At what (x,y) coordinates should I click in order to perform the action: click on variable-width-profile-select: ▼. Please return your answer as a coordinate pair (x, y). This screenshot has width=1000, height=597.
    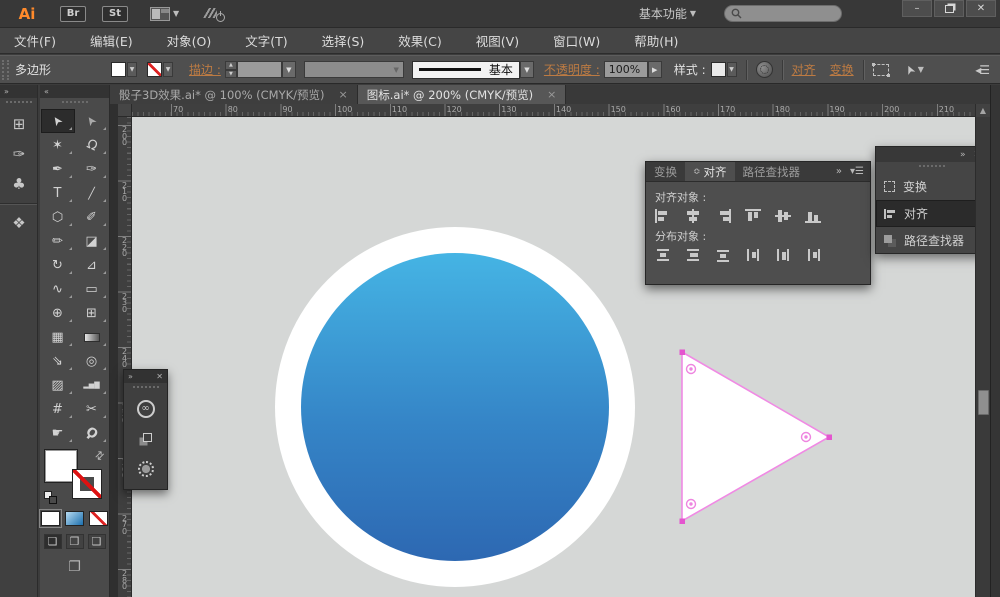
    Looking at the image, I should click on (353, 69).